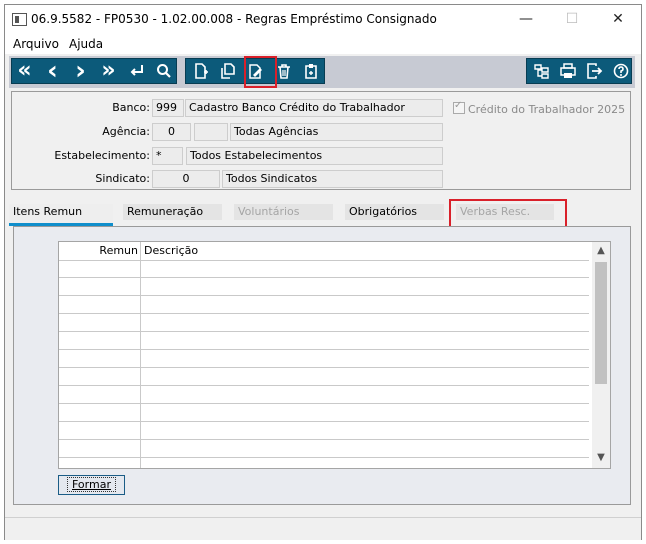  I want to click on new-document-icon, so click(201, 71).